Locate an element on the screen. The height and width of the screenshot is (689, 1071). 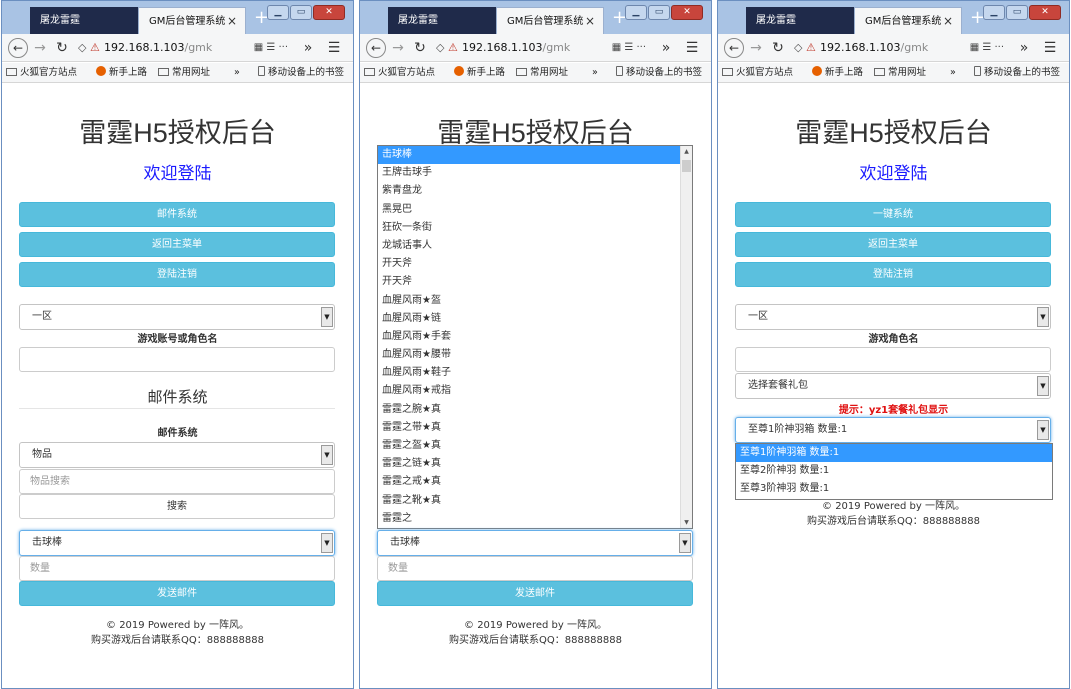
dropdown-option: 雷霆之链★真 is located at coordinates (535, 464).